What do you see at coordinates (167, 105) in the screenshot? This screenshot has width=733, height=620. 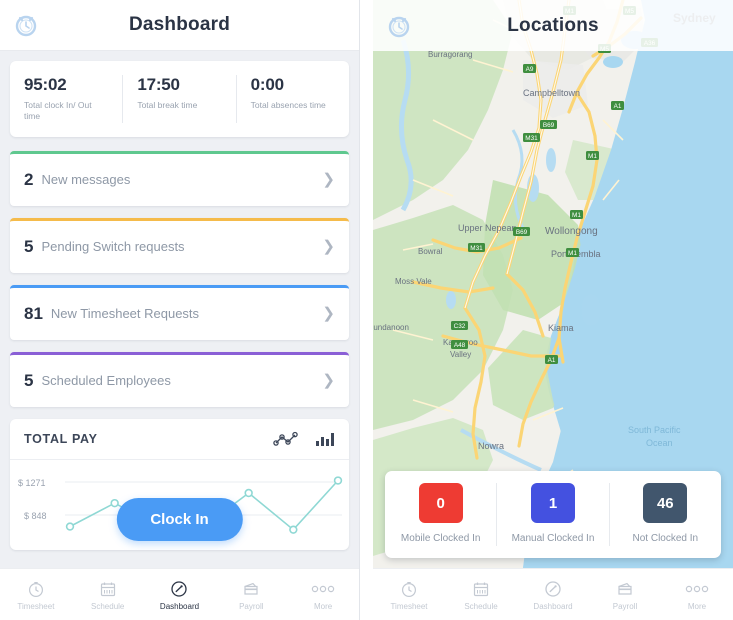 I see `stat-label: Total break time` at bounding box center [167, 105].